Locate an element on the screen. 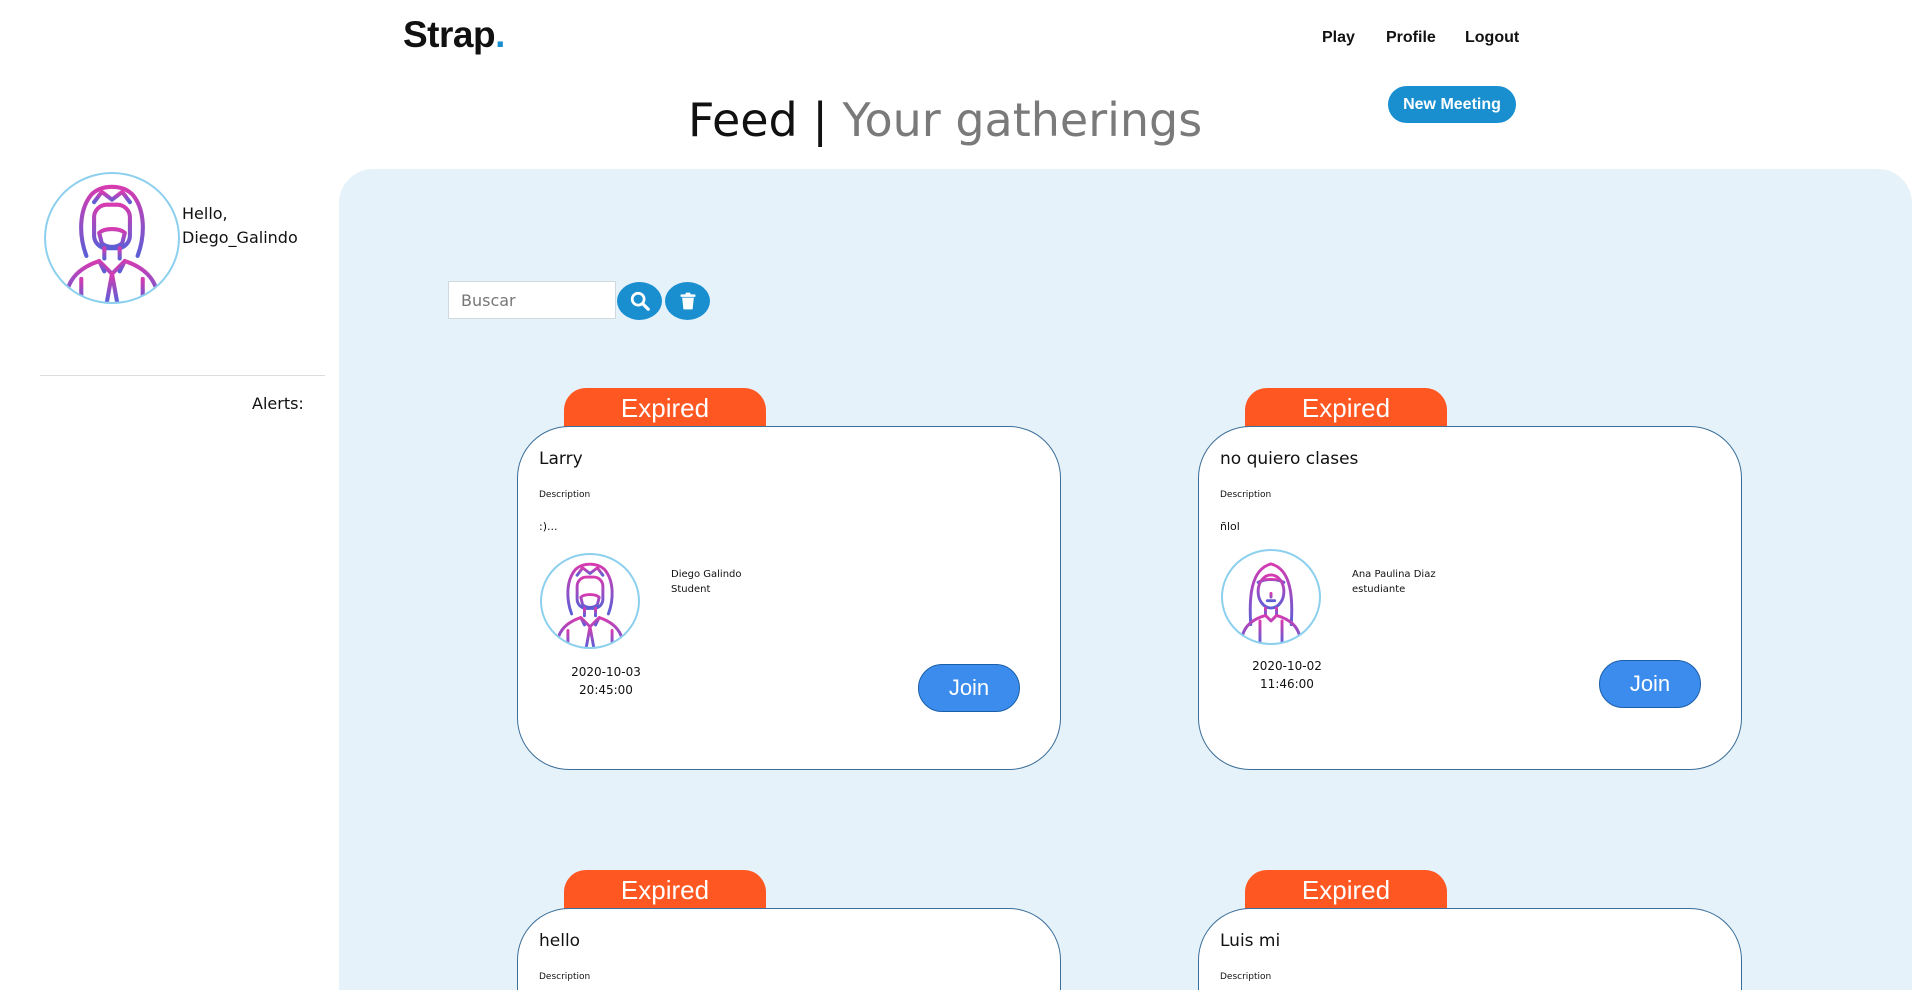 This screenshot has height=990, width=1912. new-meeting-button: New Meeting is located at coordinates (1452, 104).